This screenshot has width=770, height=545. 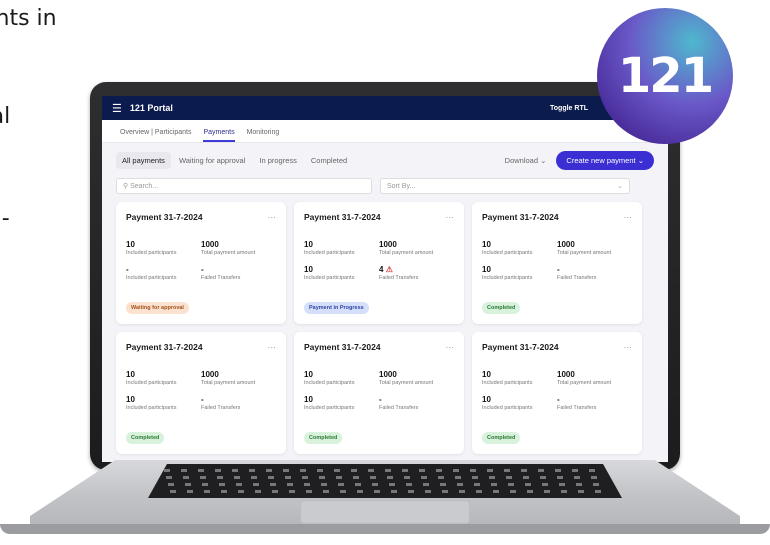 What do you see at coordinates (329, 160) in the screenshot?
I see `filter-completed: Completed` at bounding box center [329, 160].